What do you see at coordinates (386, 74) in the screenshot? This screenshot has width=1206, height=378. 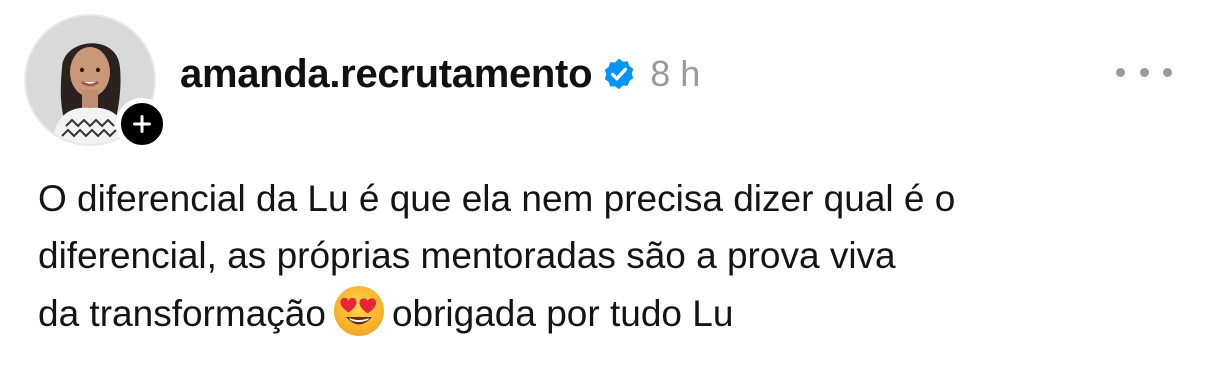 I see `author-username: amanda.recrutamento` at bounding box center [386, 74].